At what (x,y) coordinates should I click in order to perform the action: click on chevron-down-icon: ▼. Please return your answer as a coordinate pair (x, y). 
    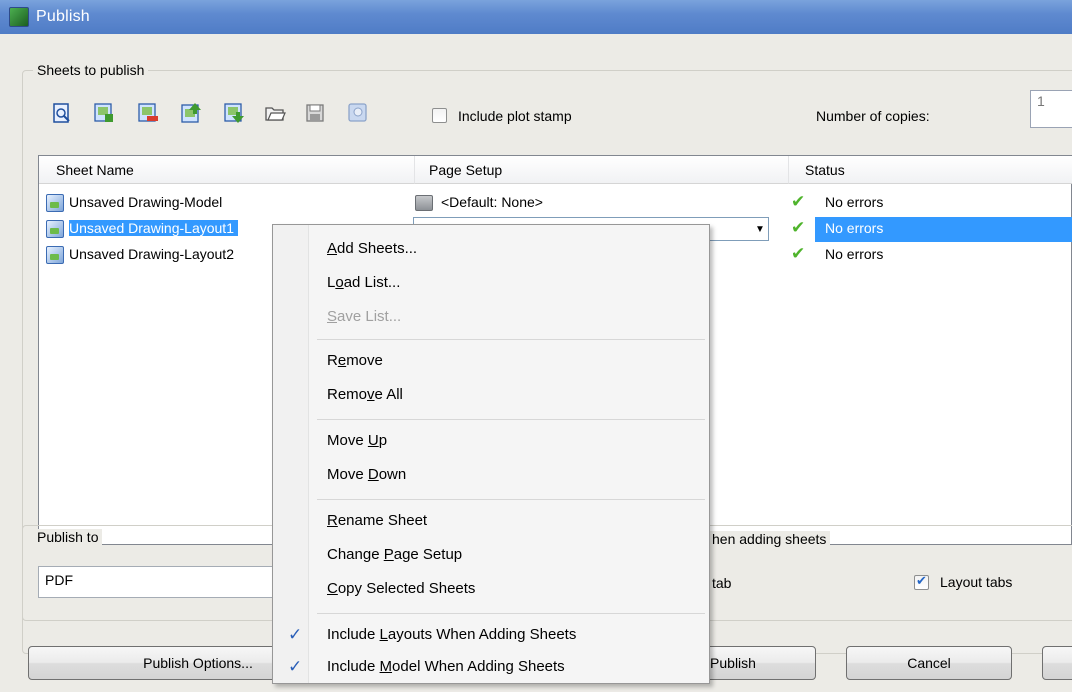
    Looking at the image, I should click on (760, 229).